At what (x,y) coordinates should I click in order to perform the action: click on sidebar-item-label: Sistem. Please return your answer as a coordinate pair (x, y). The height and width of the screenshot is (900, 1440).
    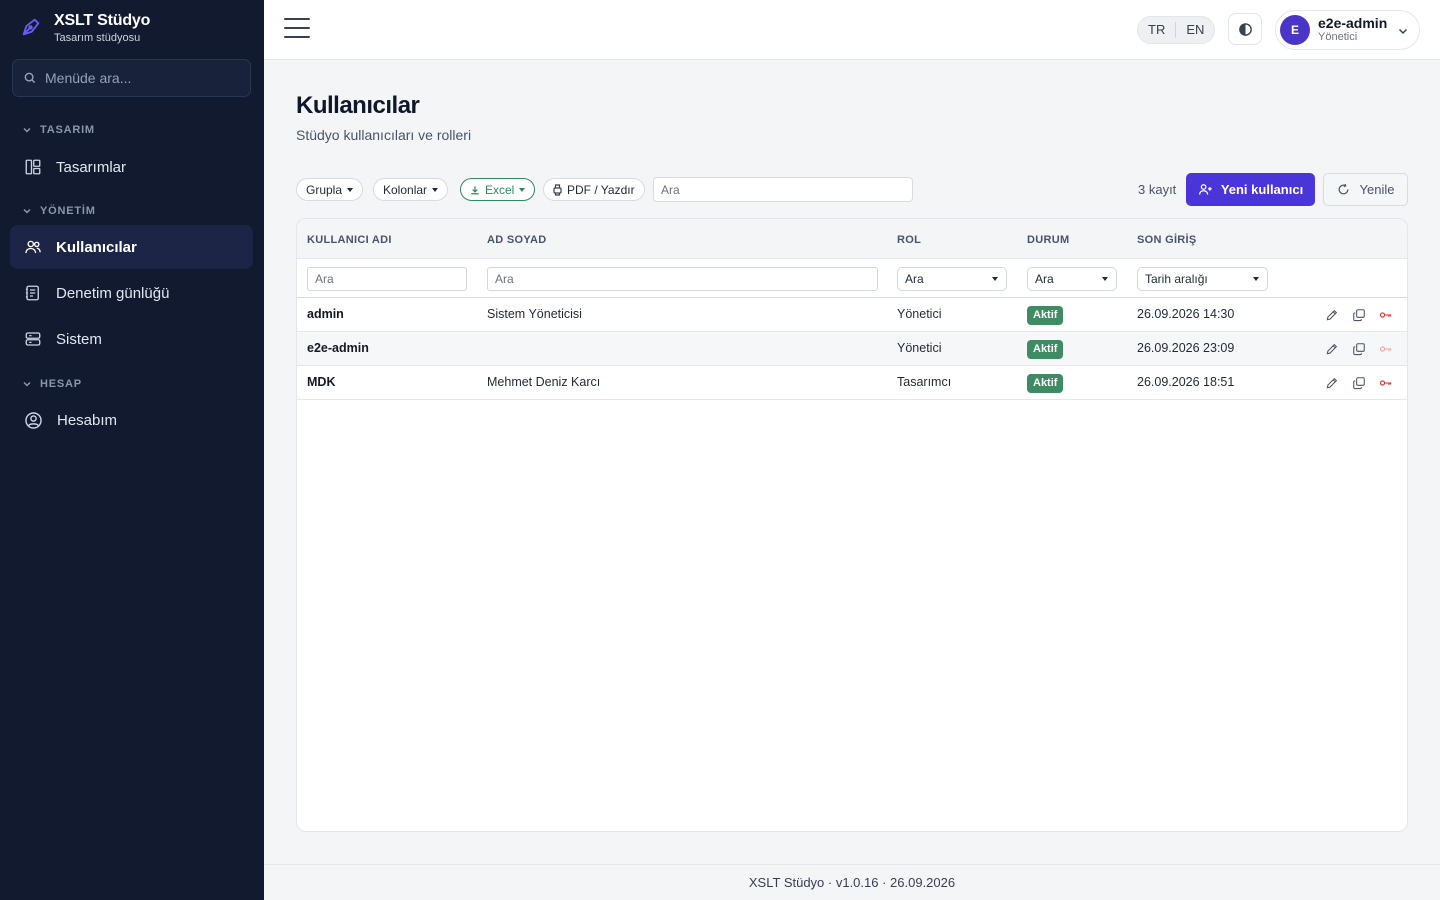
    Looking at the image, I should click on (79, 339).